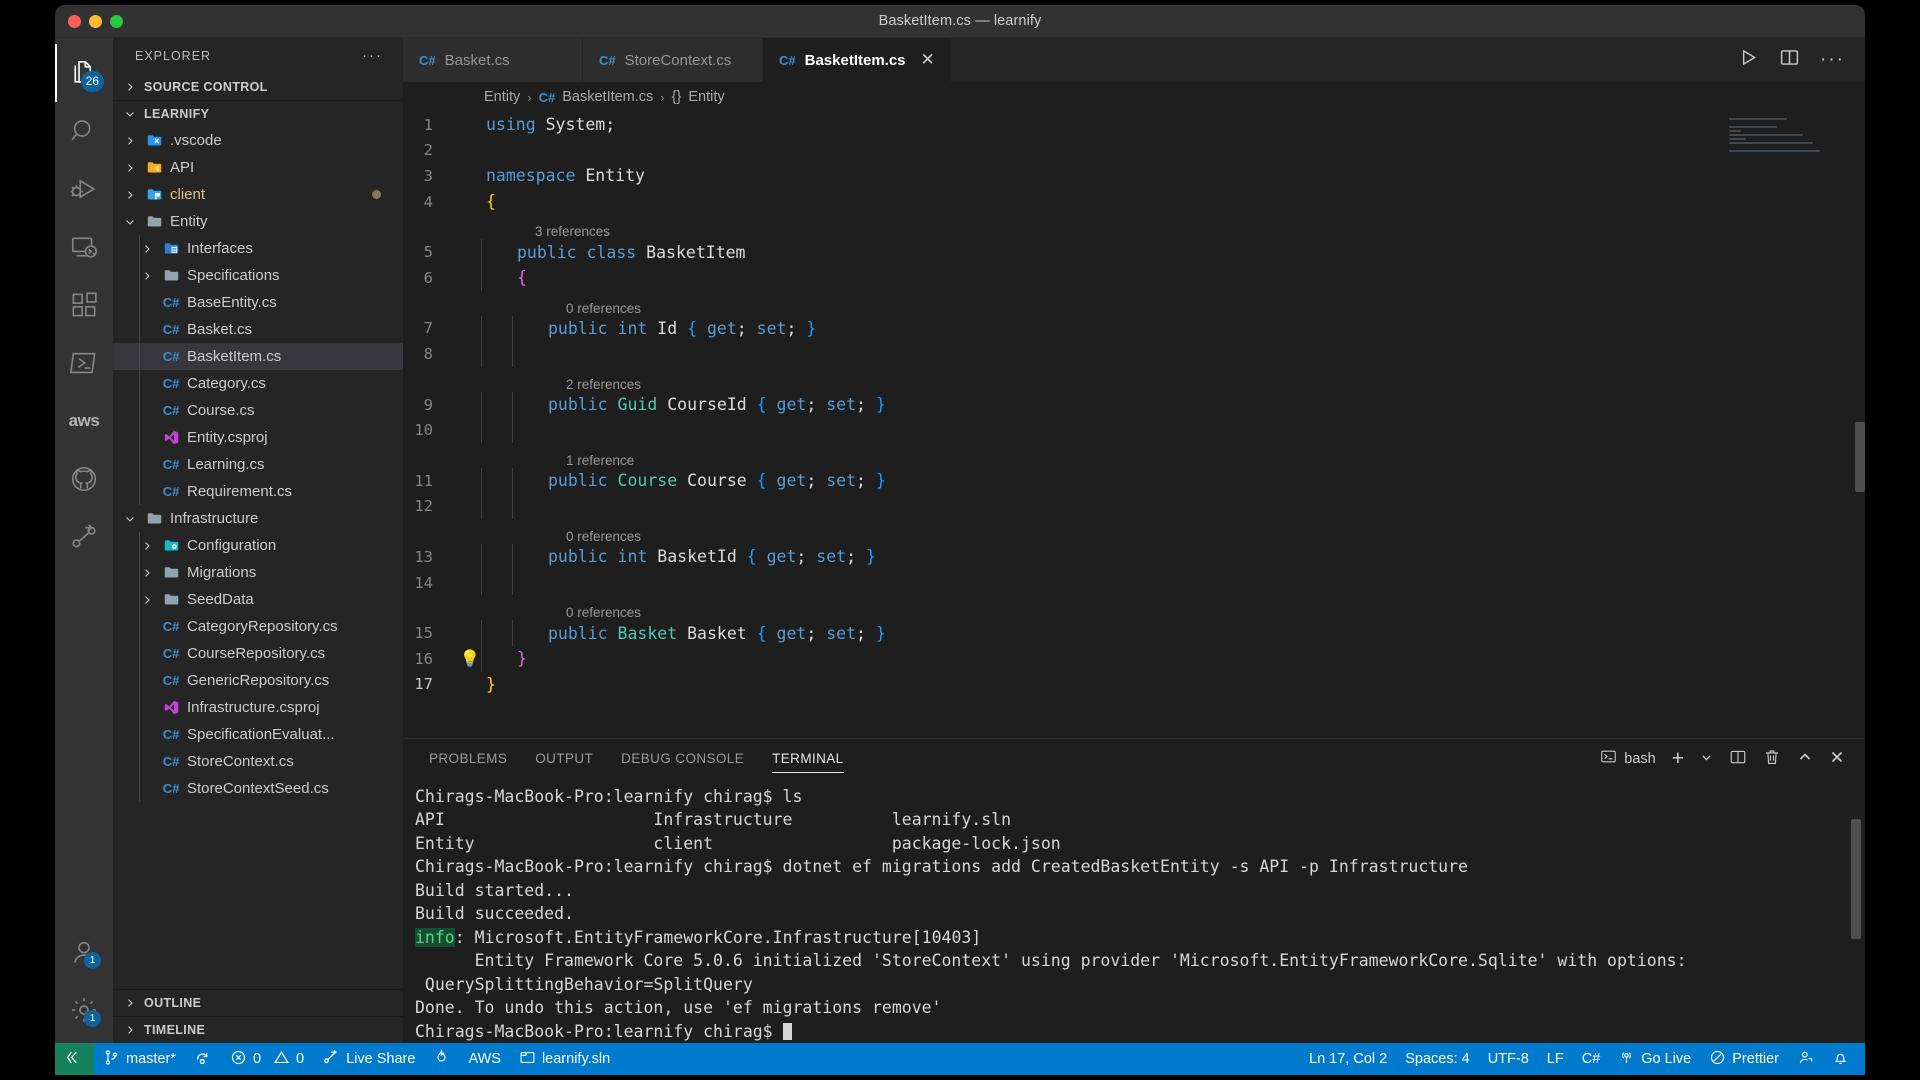 The height and width of the screenshot is (1080, 1920). I want to click on status-flame, so click(441, 1059).